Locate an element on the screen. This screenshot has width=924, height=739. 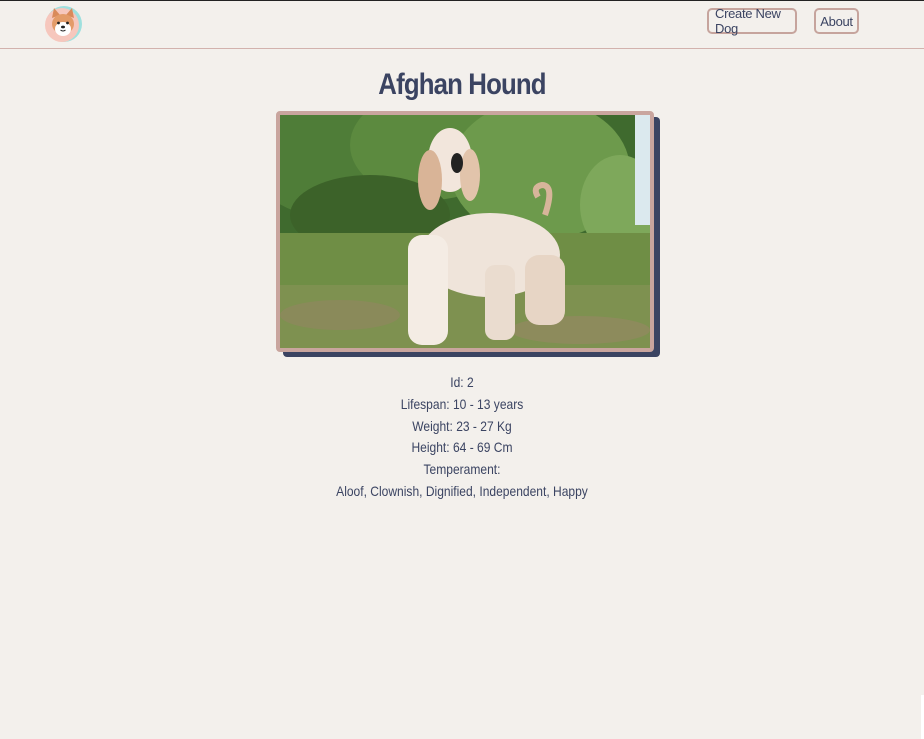
detail-id: Id: 2 is located at coordinates (462, 383).